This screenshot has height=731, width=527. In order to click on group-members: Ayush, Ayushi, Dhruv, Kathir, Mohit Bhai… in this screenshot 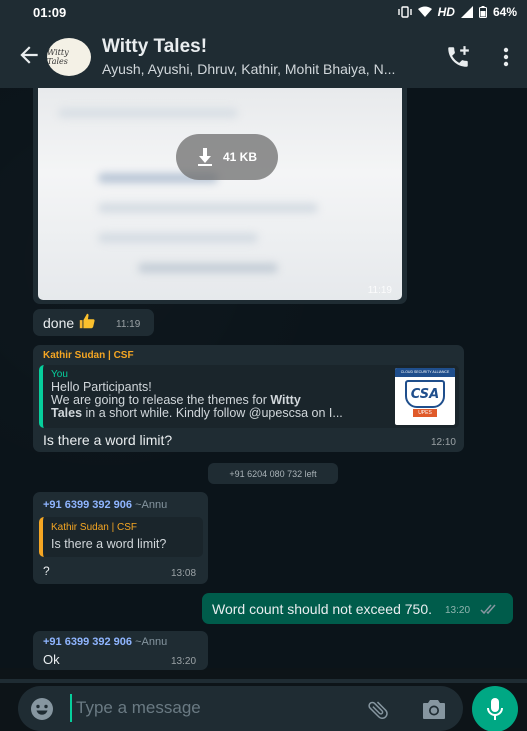, I will do `click(267, 69)`.